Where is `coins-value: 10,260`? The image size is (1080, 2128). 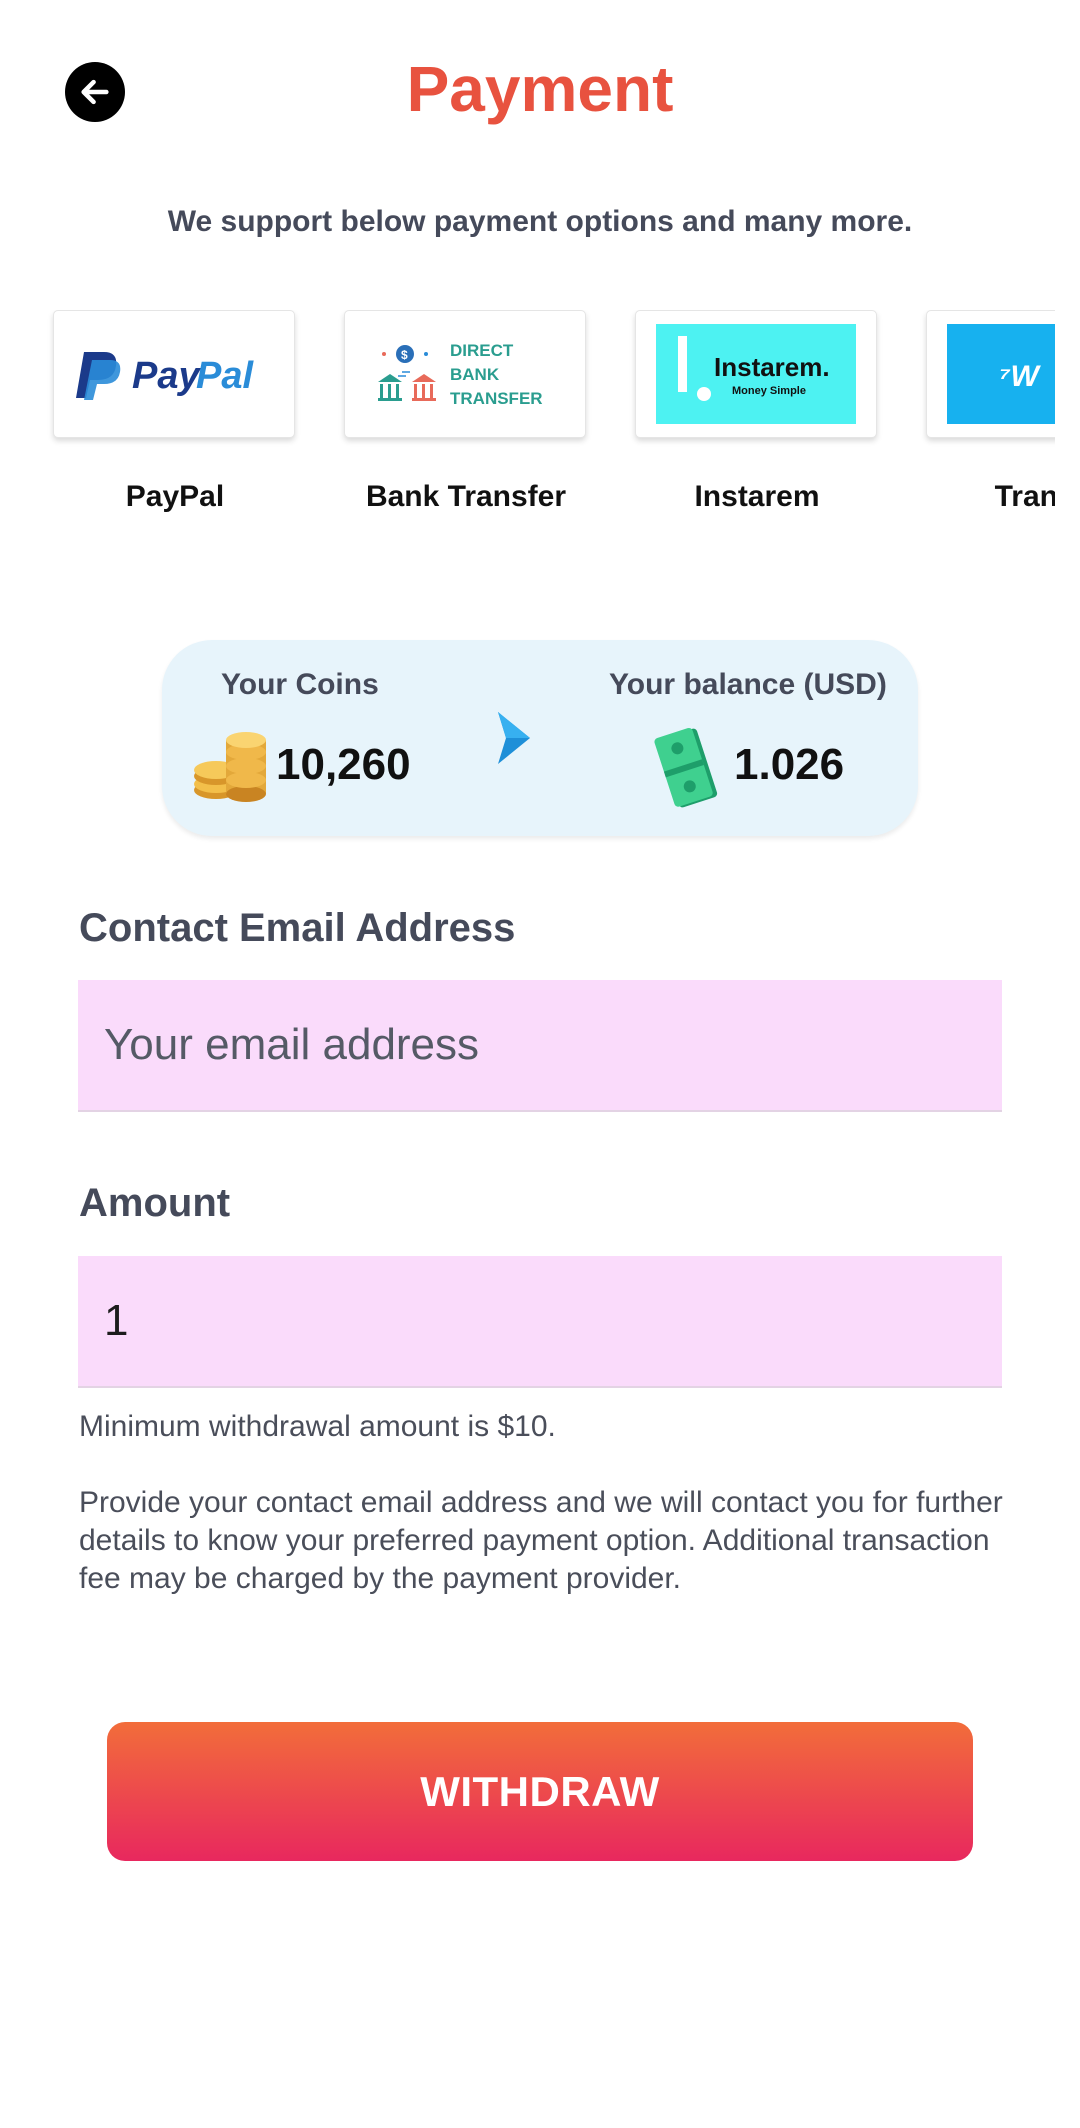
coins-value: 10,260 is located at coordinates (343, 764).